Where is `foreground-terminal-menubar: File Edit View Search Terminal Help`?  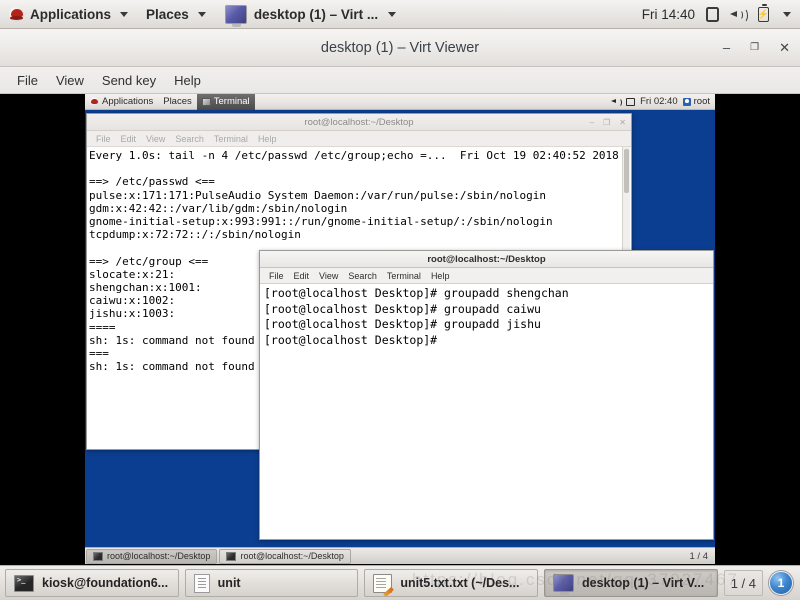 foreground-terminal-menubar: File Edit View Search Terminal Help is located at coordinates (486, 276).